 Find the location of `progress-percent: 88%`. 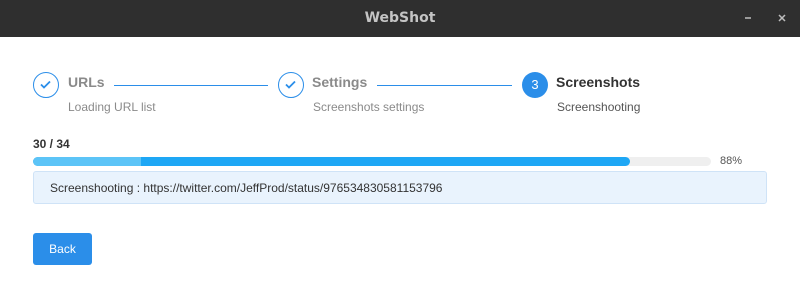

progress-percent: 88% is located at coordinates (731, 161).